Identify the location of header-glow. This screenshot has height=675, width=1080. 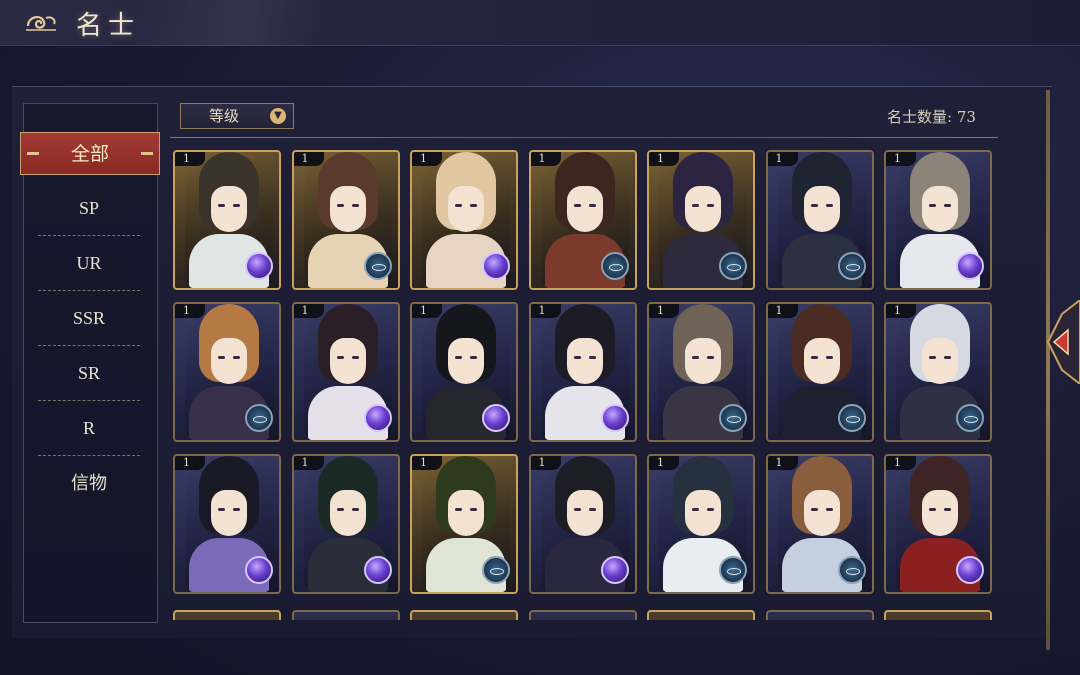
(270, 23).